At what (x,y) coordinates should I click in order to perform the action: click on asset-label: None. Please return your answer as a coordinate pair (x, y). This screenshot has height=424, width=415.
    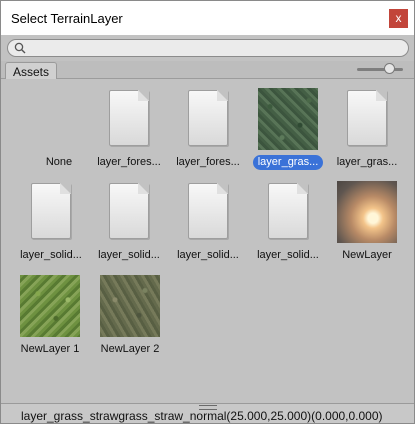
    Looking at the image, I should click on (59, 162).